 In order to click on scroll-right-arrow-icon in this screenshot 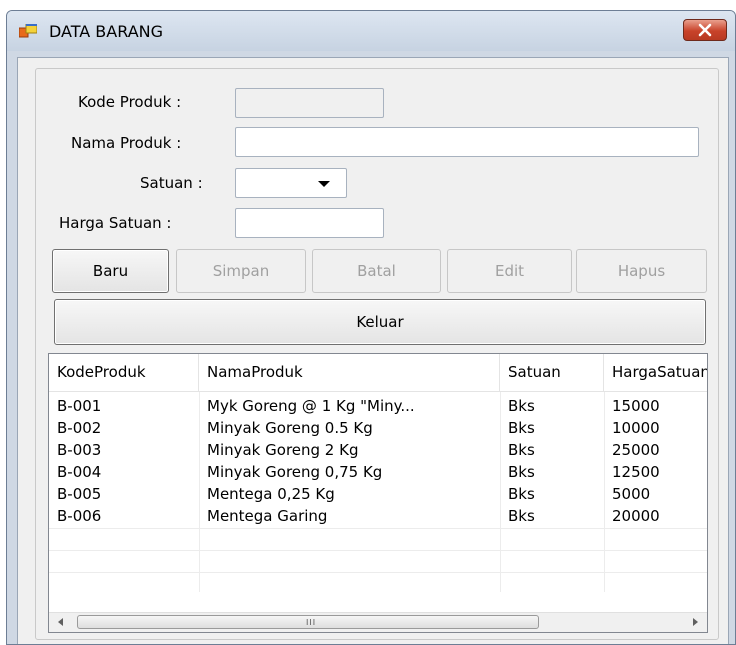, I will do `click(695, 622)`.